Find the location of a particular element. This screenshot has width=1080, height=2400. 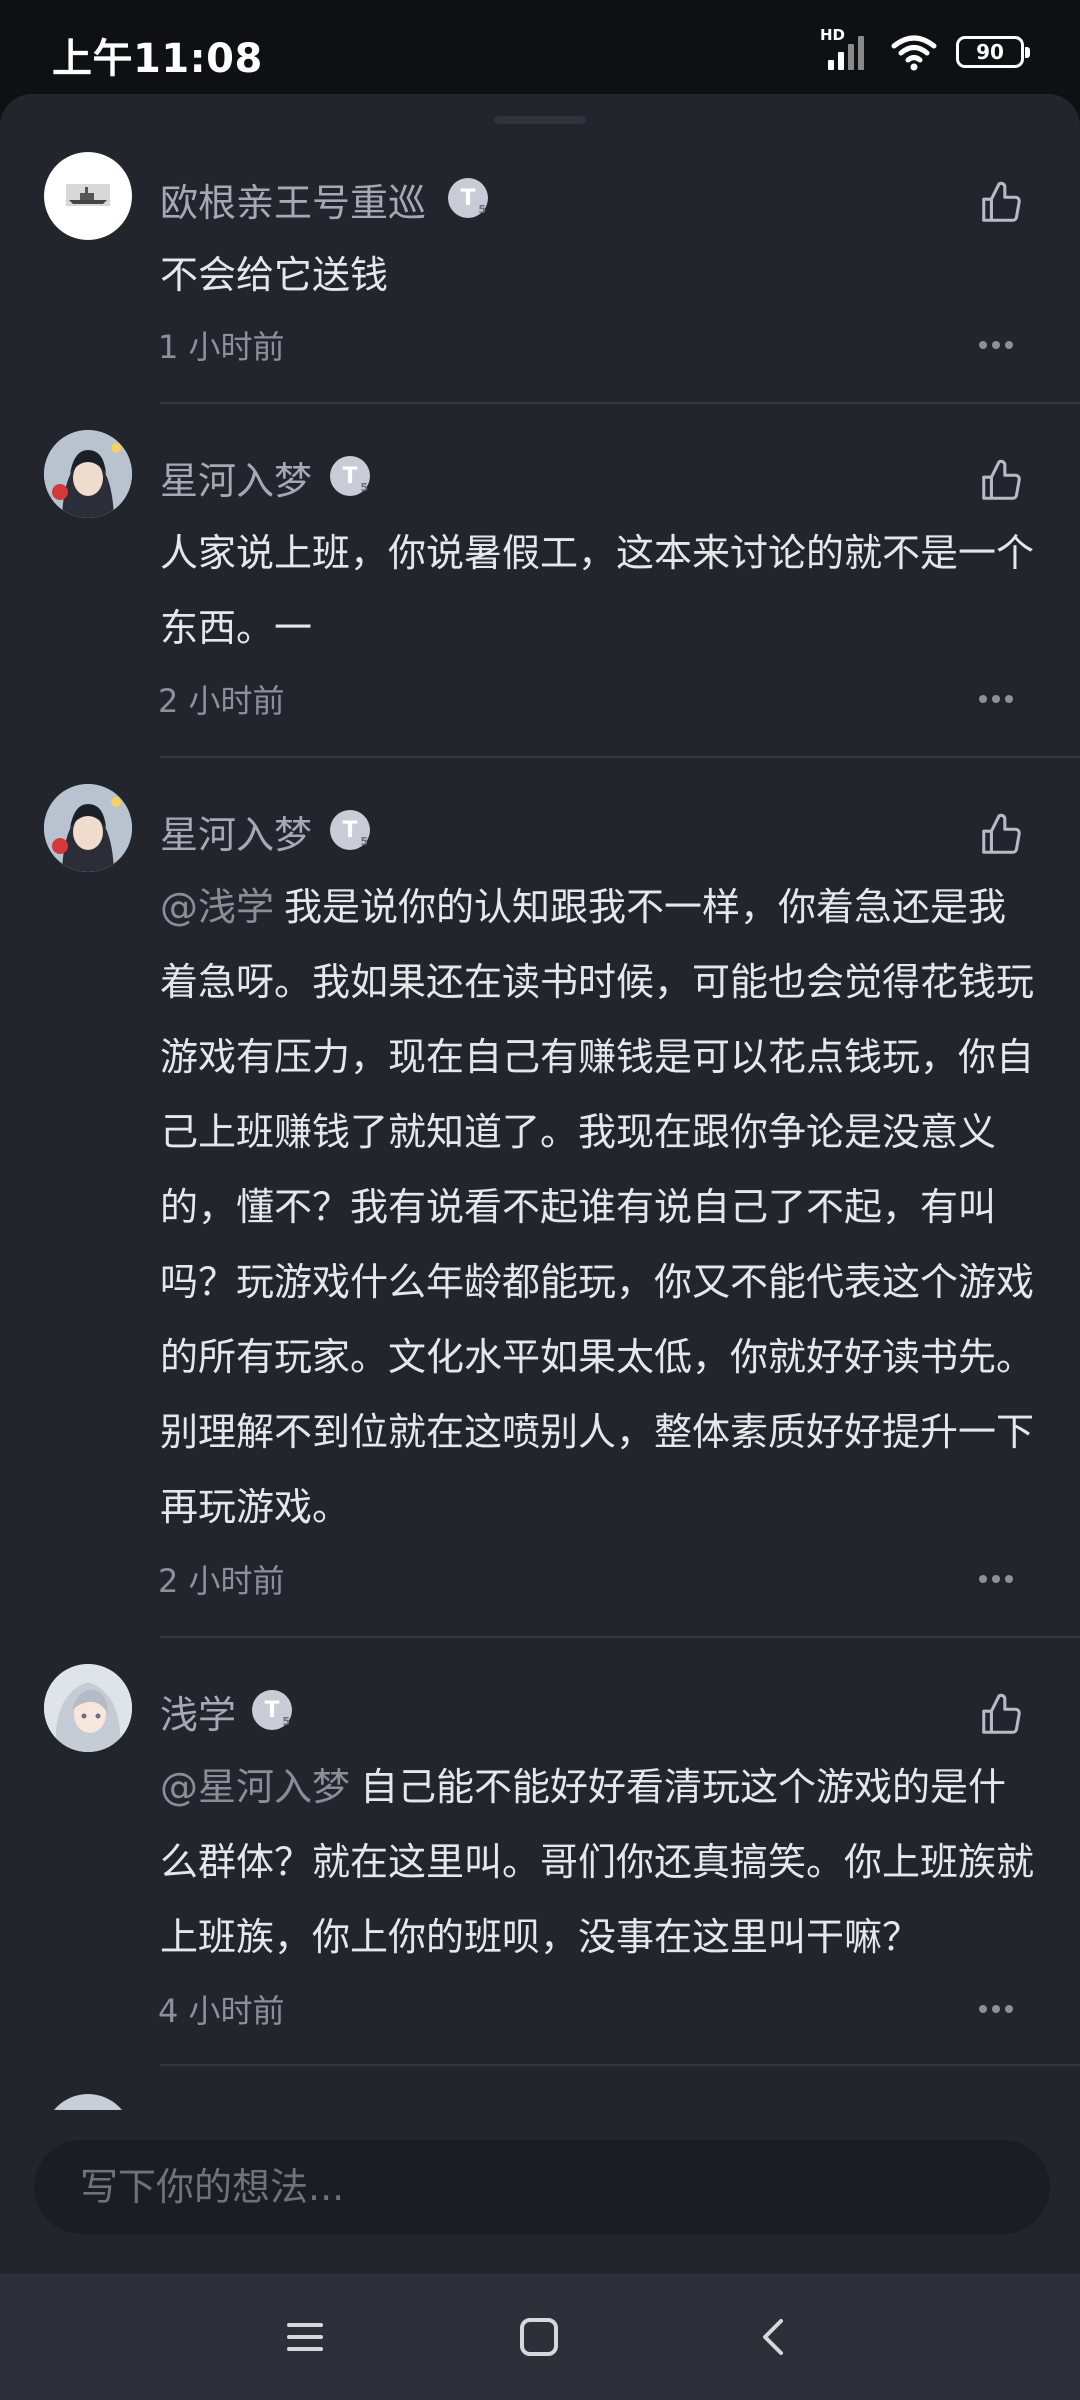

status-time: 上午11:08 is located at coordinates (157, 59).